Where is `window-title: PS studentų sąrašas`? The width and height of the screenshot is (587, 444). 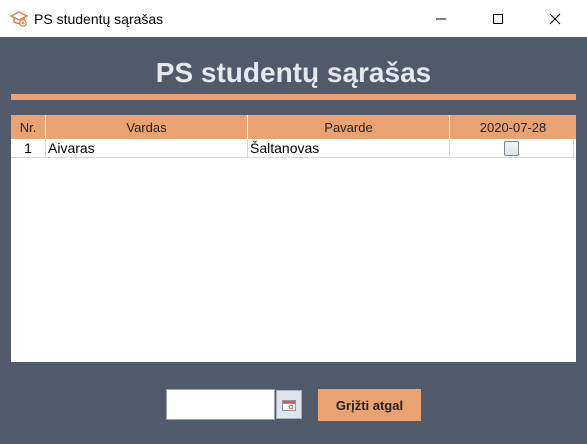
window-title: PS studentų sąrašas is located at coordinates (99, 19).